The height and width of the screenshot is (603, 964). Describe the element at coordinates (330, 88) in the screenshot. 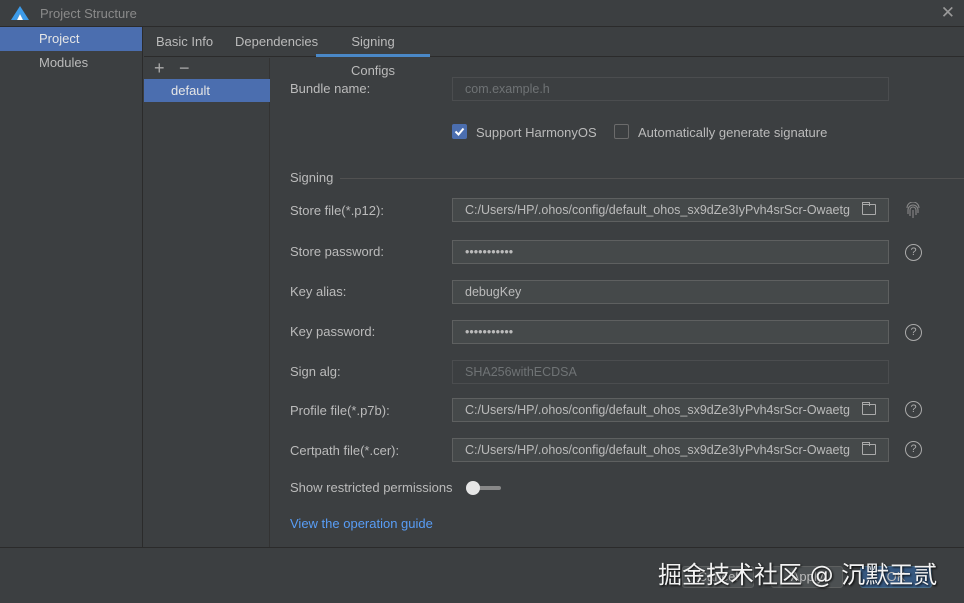

I see `bundle-name-label: Bundle name:` at that location.